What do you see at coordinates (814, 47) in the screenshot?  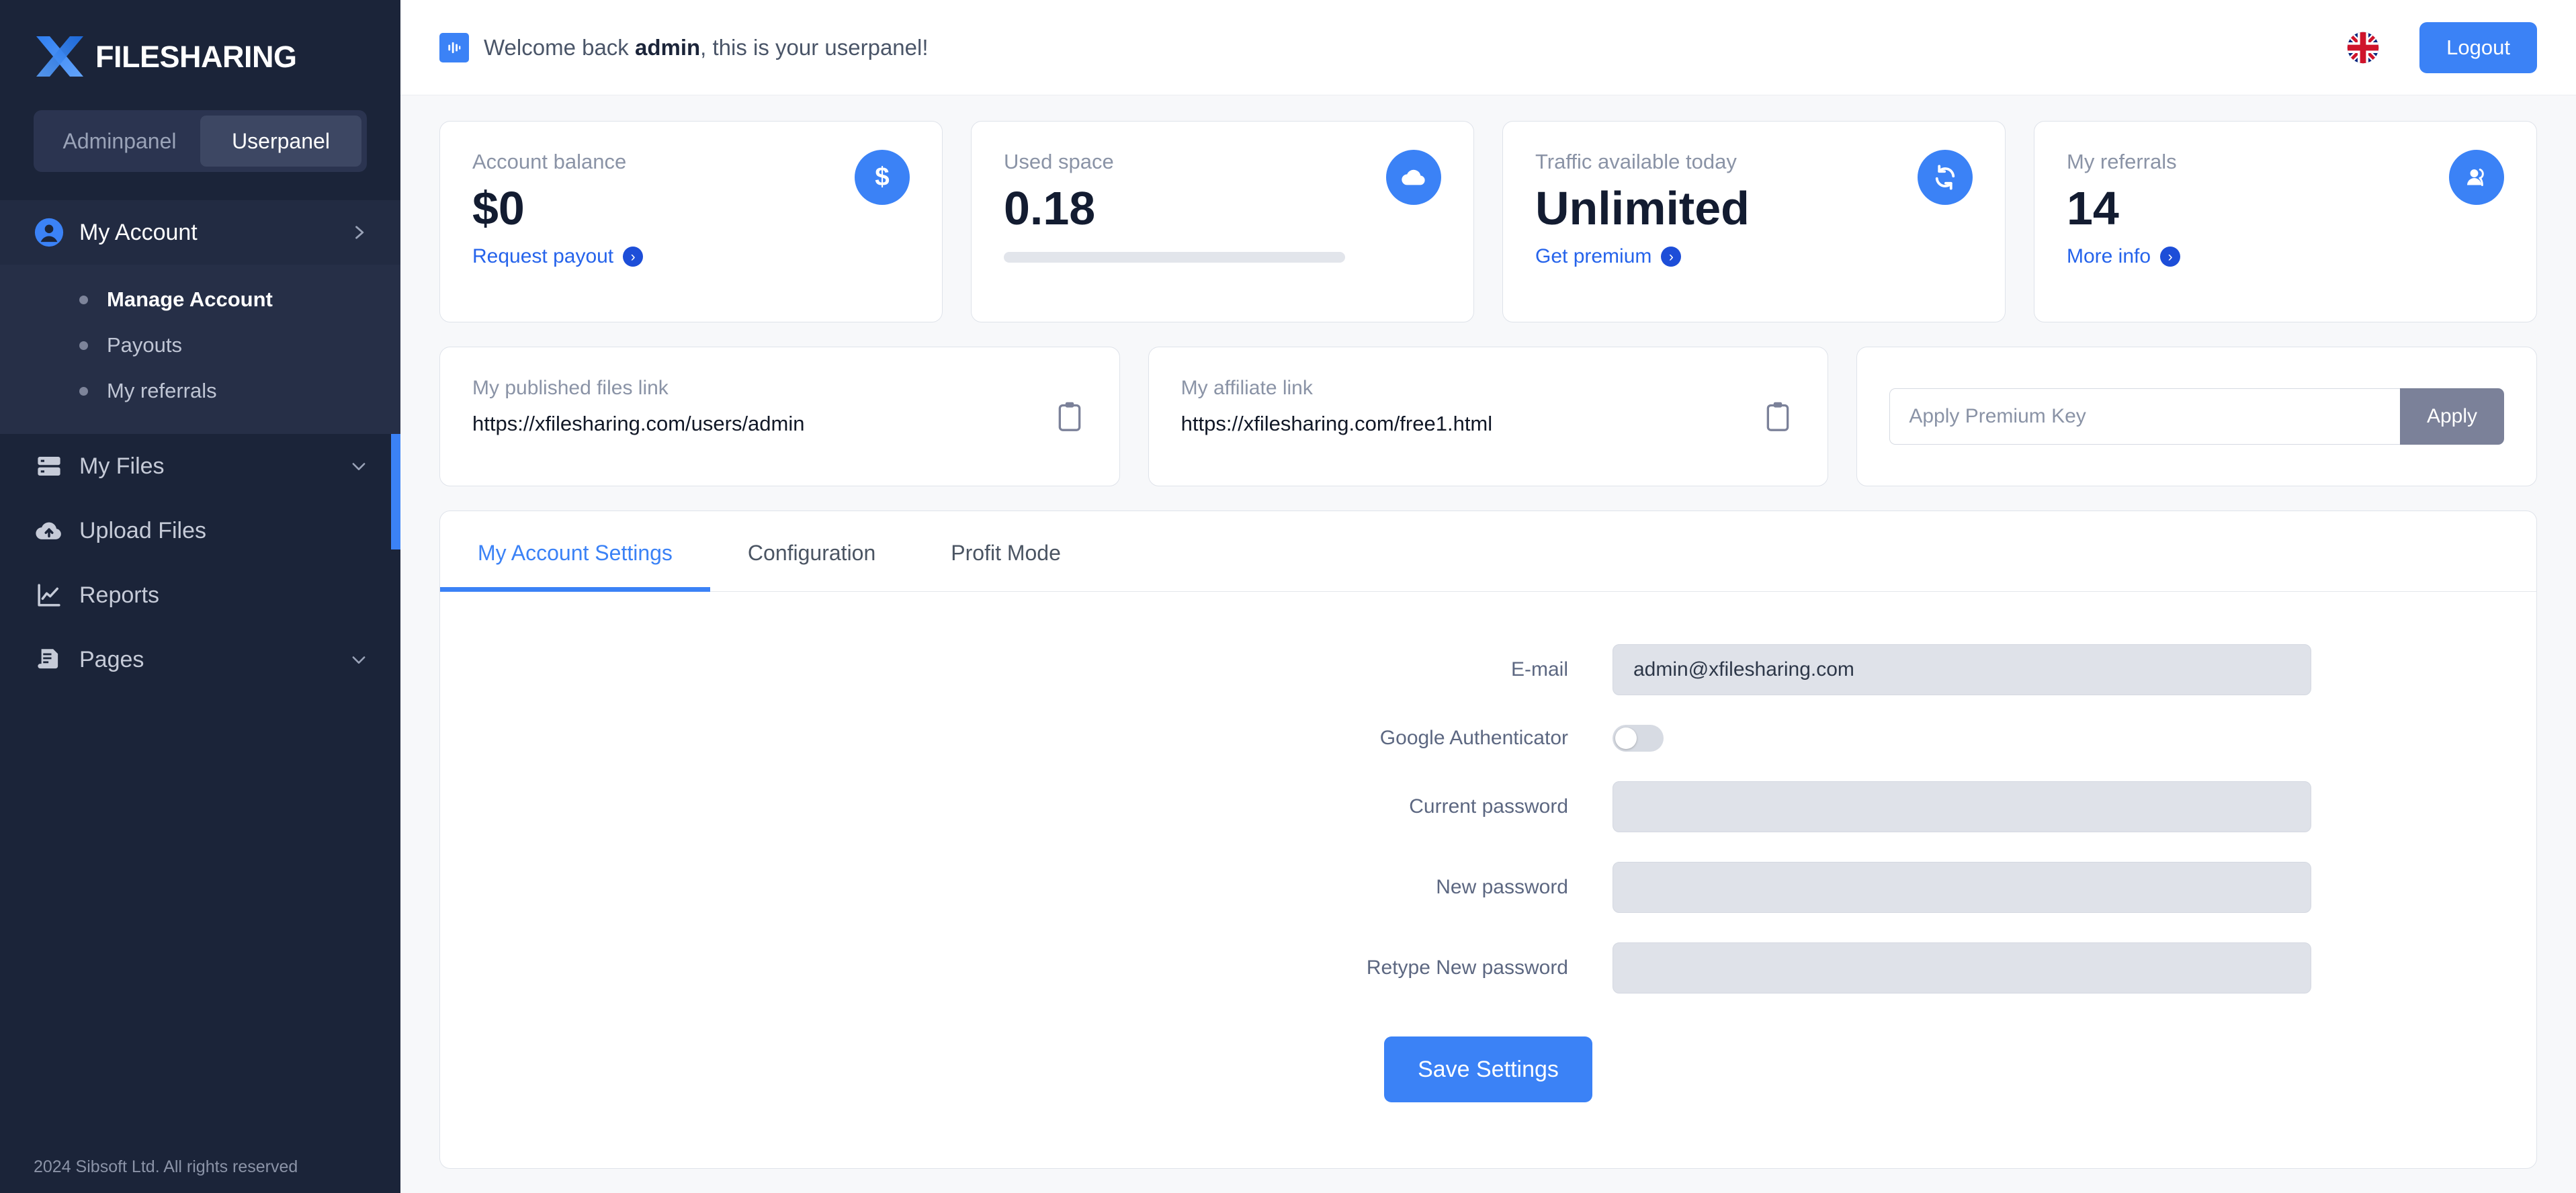 I see `welcome-suffix: , this is your userpanel!` at bounding box center [814, 47].